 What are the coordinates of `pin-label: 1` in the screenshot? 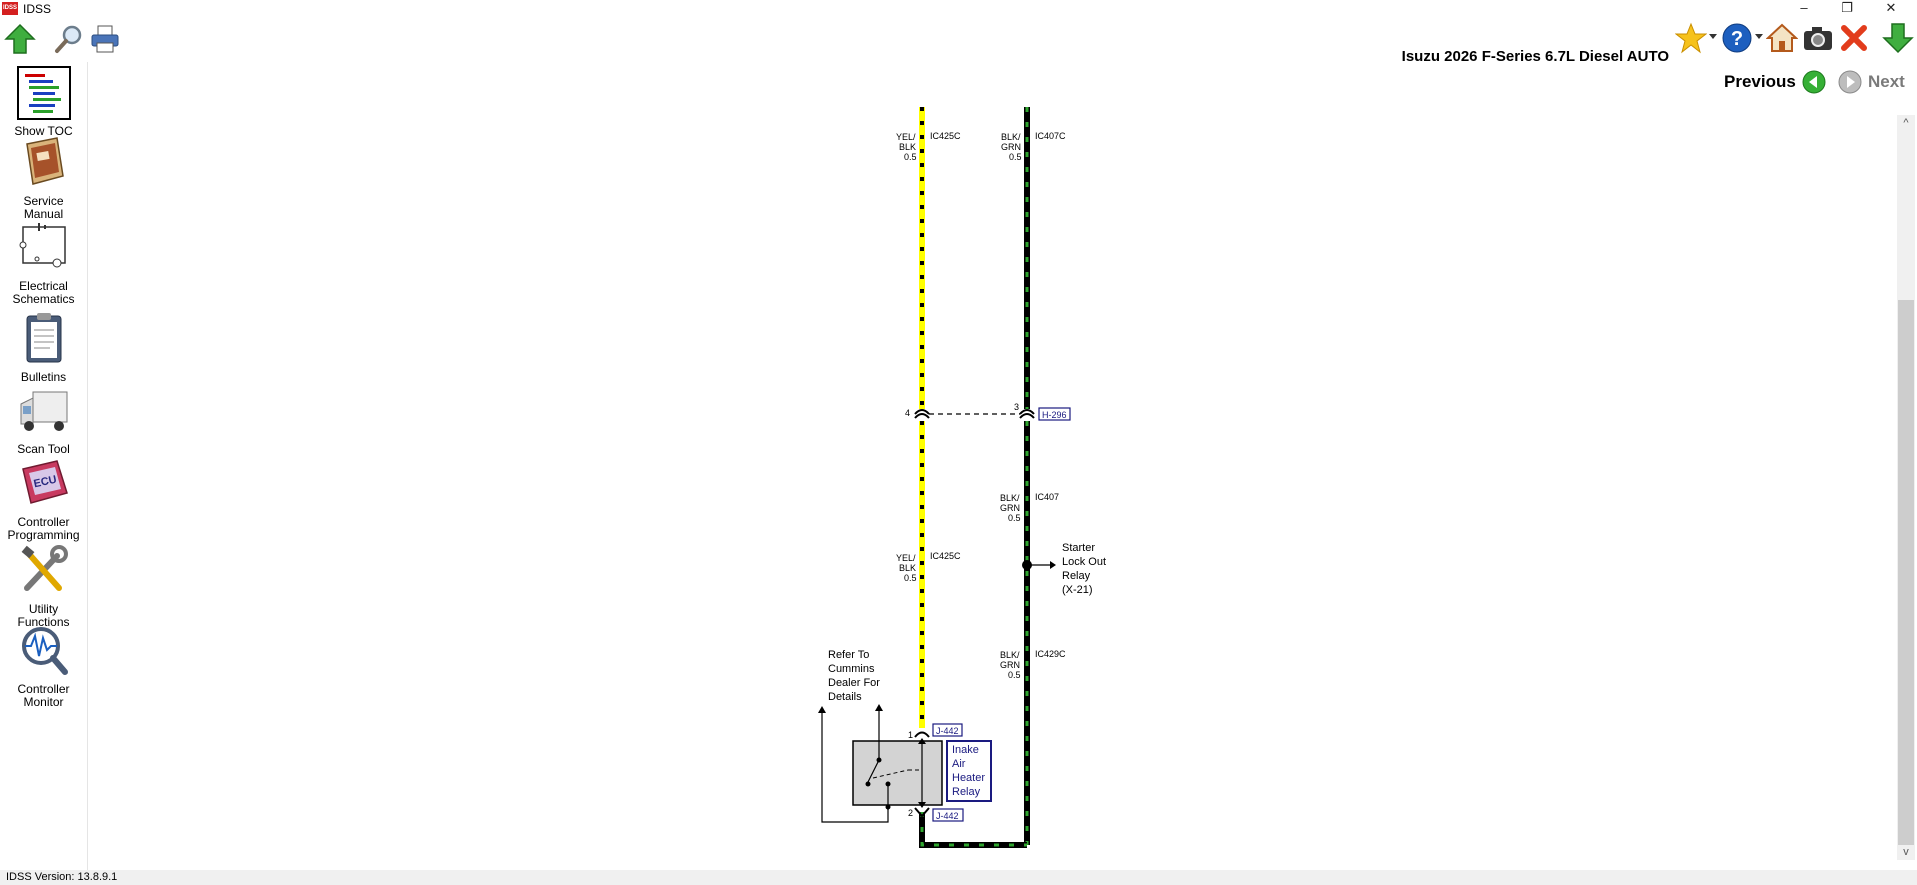 It's located at (910, 735).